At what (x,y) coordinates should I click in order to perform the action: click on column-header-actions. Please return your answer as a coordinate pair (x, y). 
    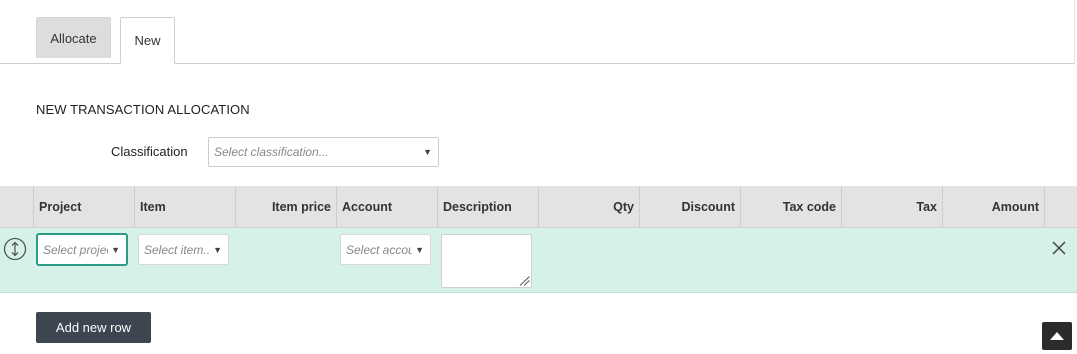
    Looking at the image, I should click on (1060, 206).